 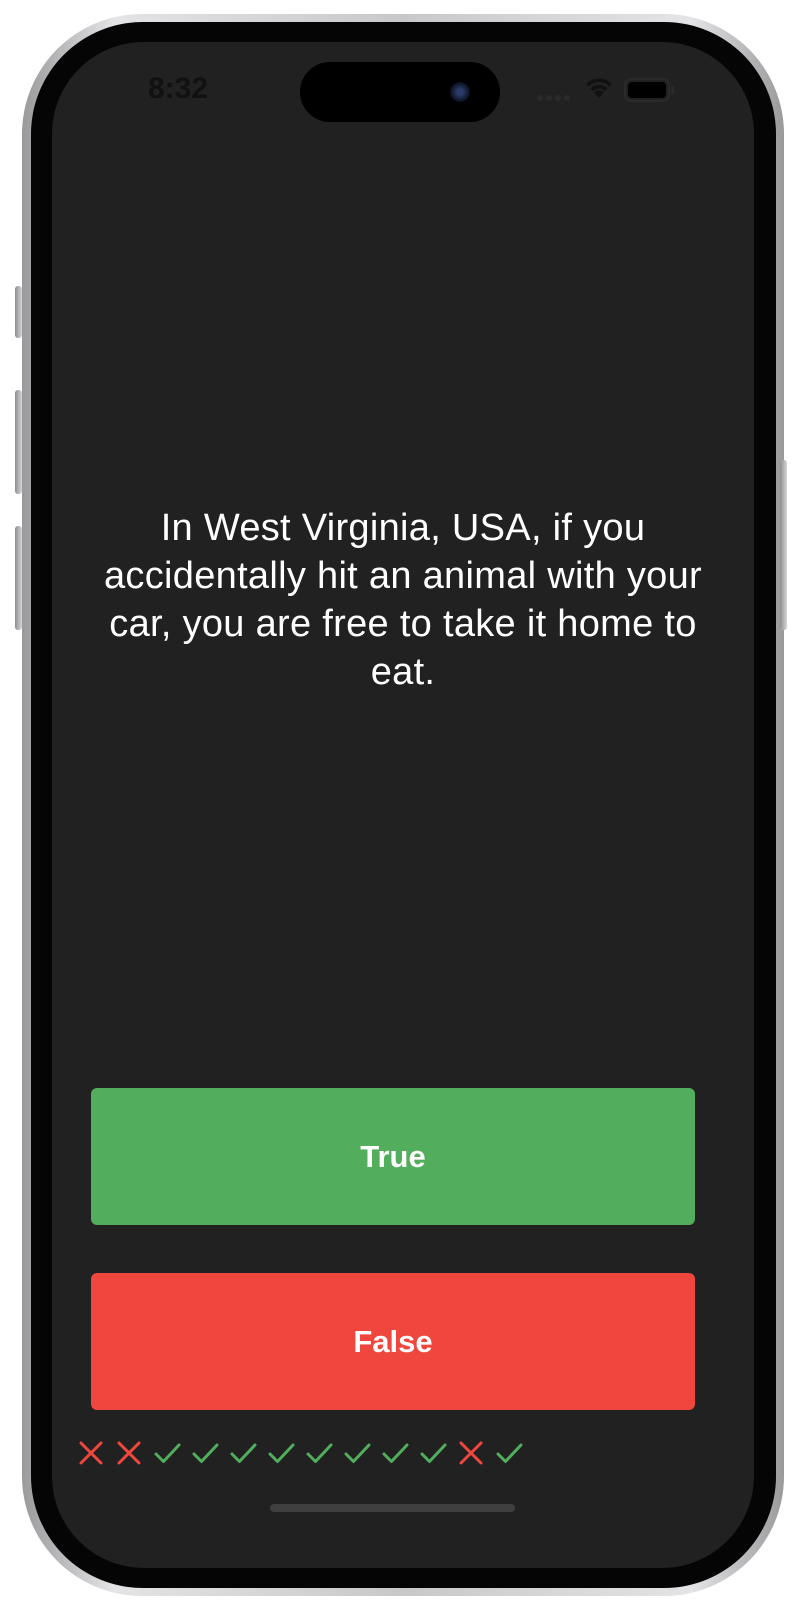 I want to click on status-time: 8:32, so click(x=178, y=88).